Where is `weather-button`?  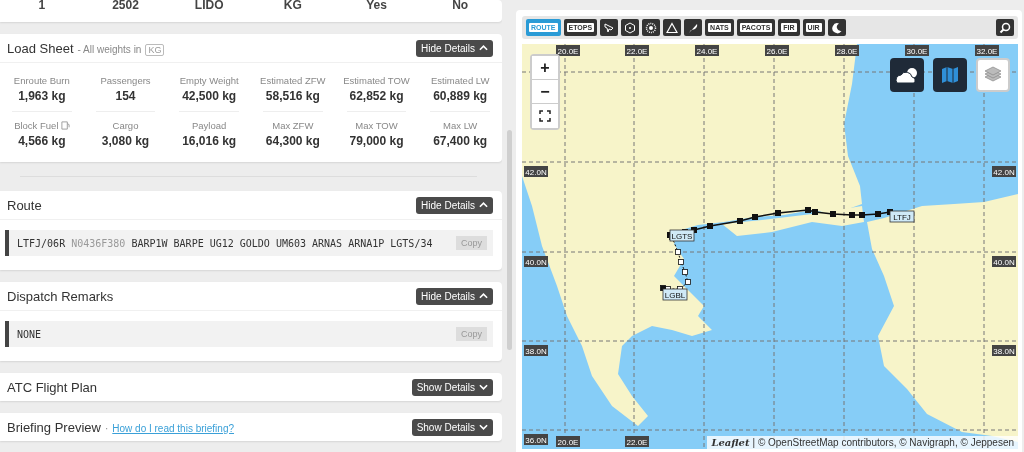 weather-button is located at coordinates (907, 75).